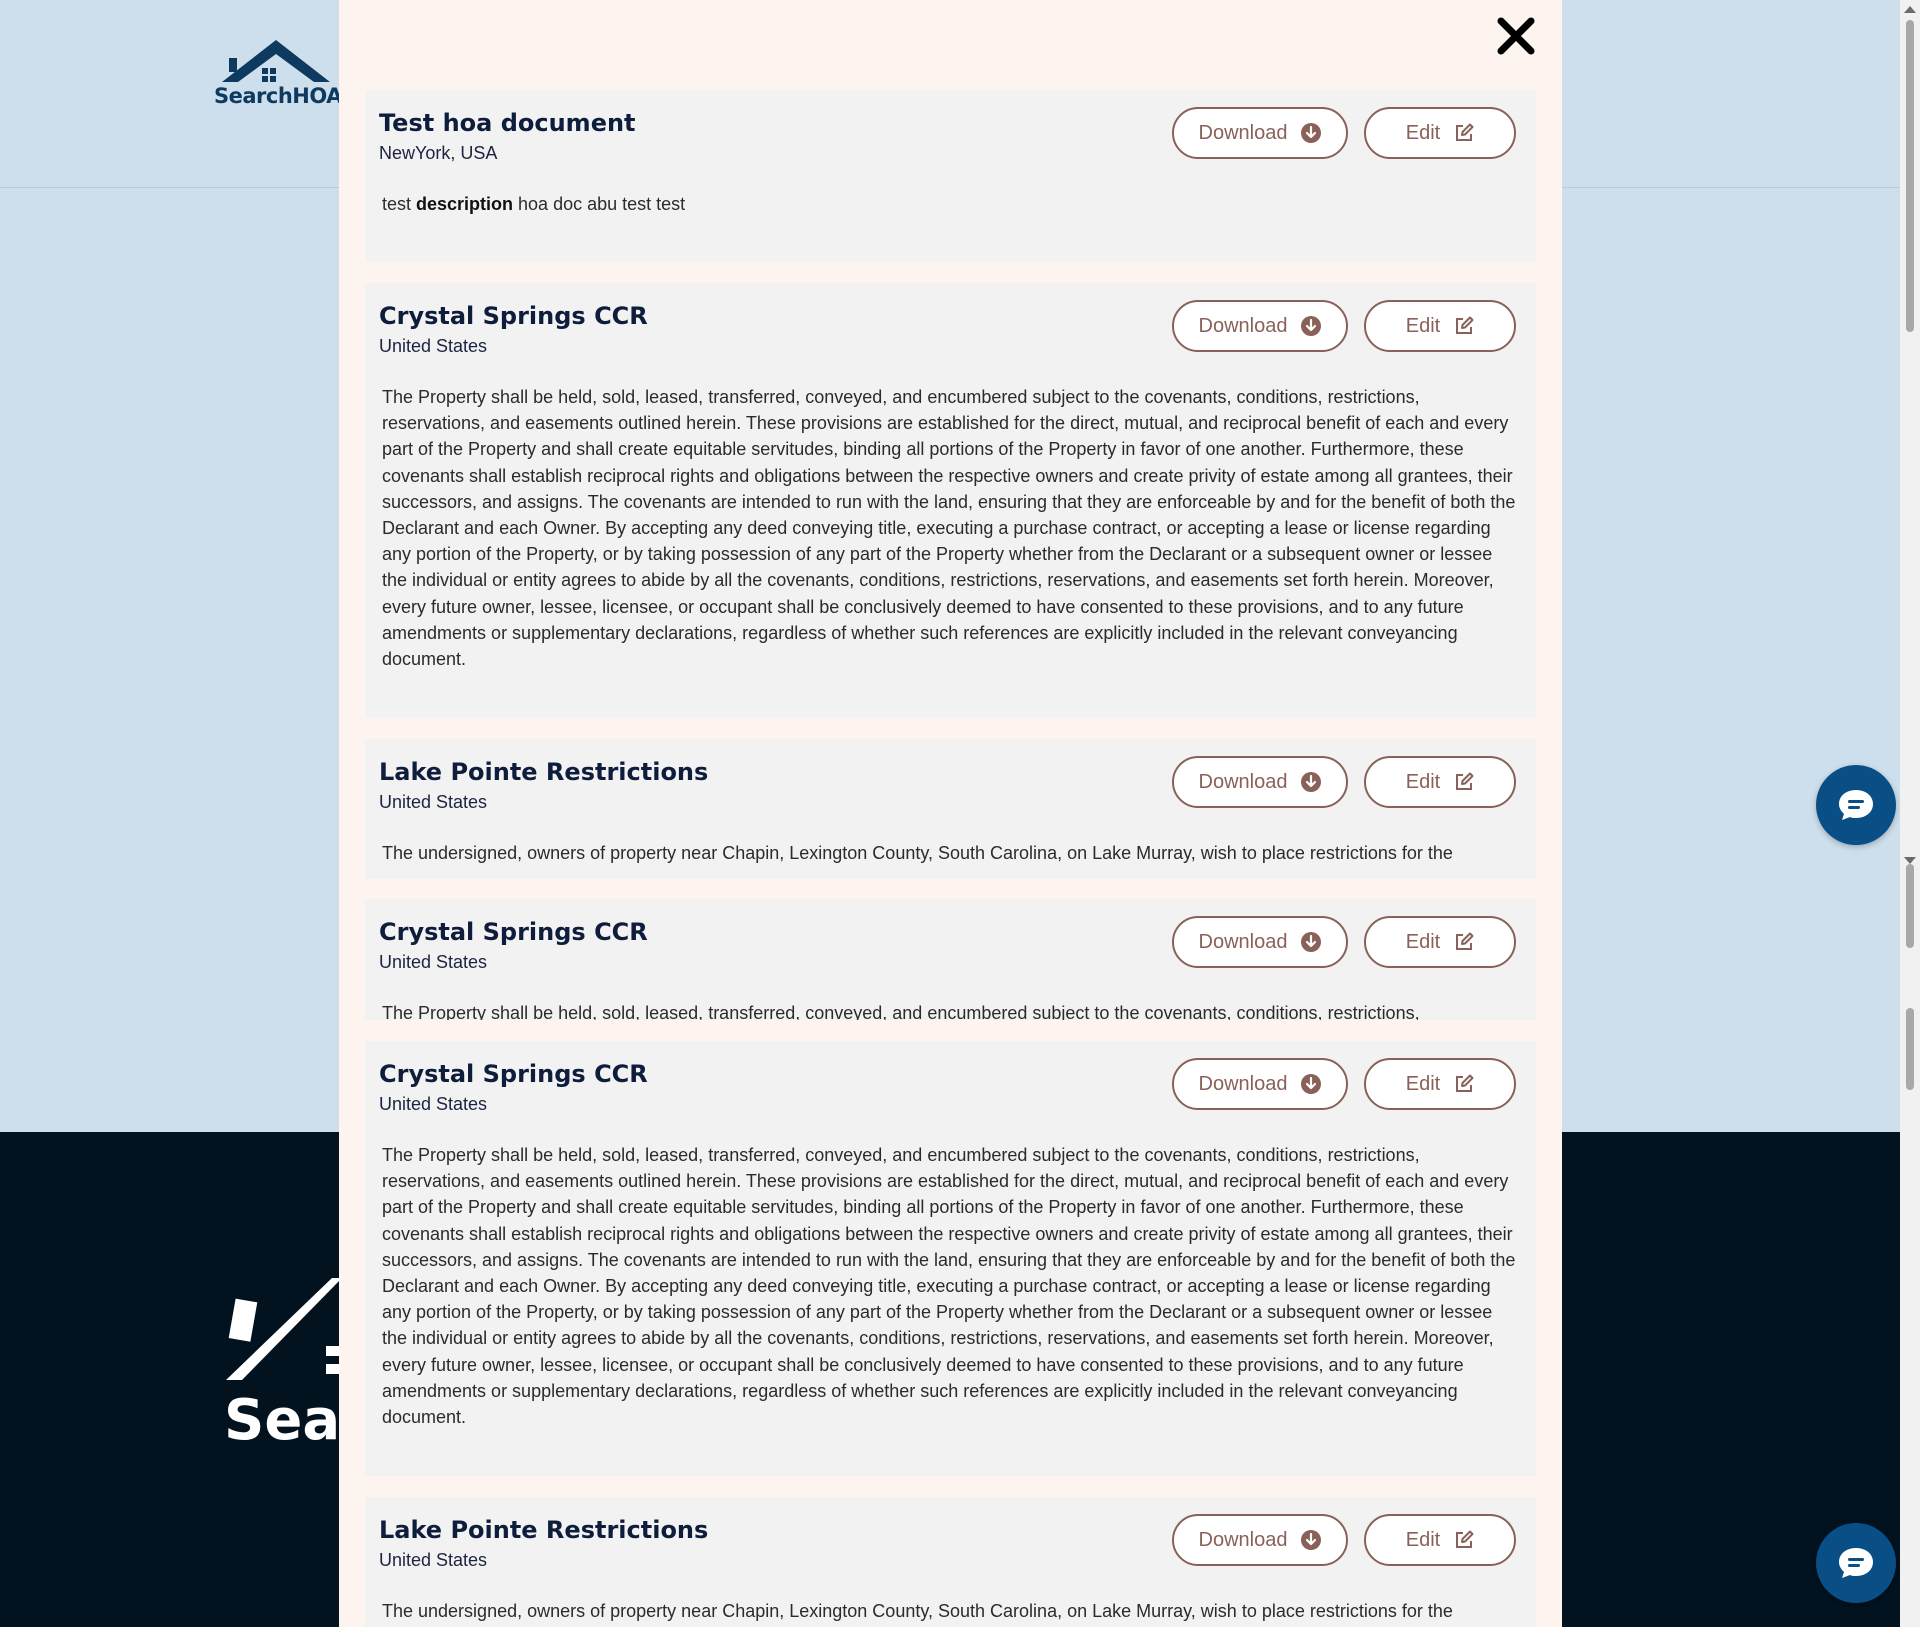 The width and height of the screenshot is (1920, 1627). Describe the element at coordinates (1910, 860) in the screenshot. I see `scroll-down-arrow-icon` at that location.